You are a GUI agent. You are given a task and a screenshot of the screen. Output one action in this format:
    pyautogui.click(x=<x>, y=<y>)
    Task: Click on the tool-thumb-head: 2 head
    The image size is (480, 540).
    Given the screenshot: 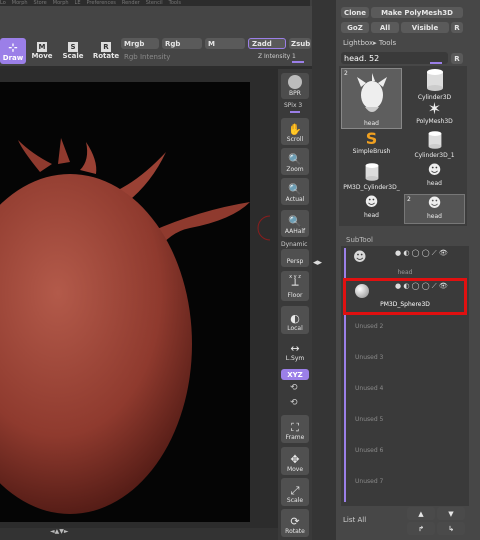 What is the action you would take?
    pyautogui.click(x=371, y=98)
    